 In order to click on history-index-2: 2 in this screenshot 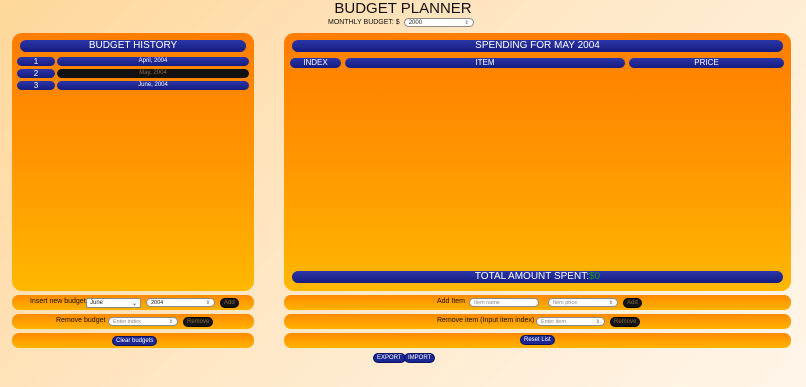, I will do `click(36, 73)`.